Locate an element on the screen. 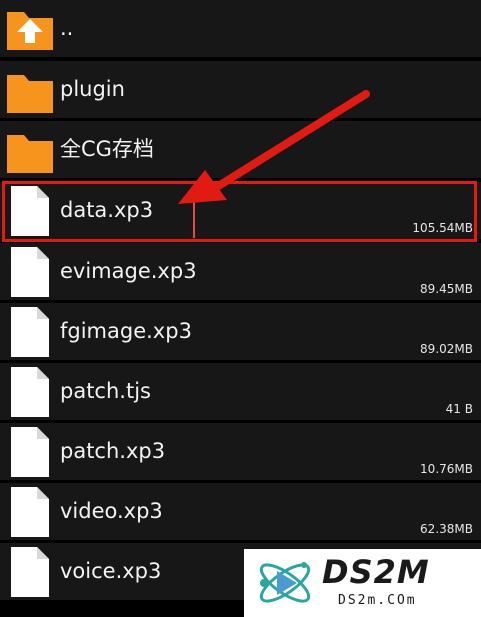 The image size is (481, 617). watermark: DS2M DS2m.COm is located at coordinates (362, 583).